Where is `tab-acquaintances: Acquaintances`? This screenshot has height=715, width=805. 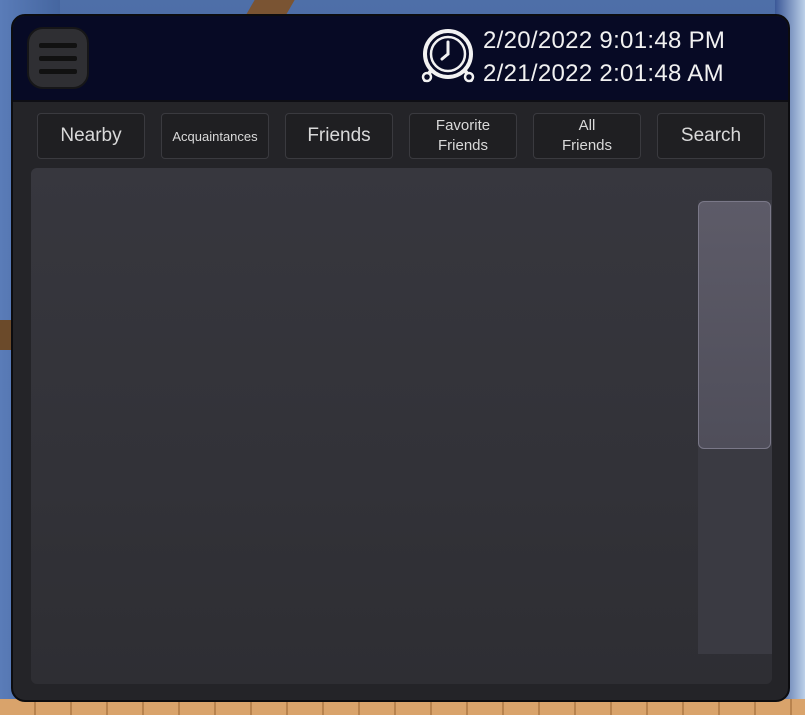
tab-acquaintances: Acquaintances is located at coordinates (215, 136).